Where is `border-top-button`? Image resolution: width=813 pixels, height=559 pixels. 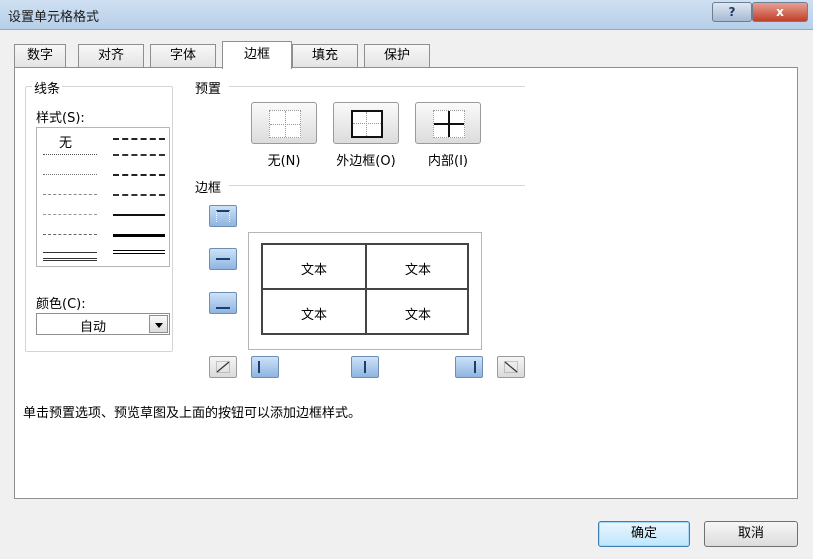
border-top-button is located at coordinates (223, 216).